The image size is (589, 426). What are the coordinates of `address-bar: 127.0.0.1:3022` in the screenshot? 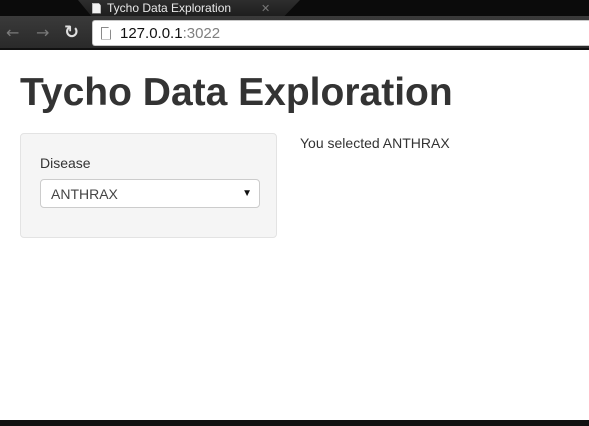 It's located at (340, 33).